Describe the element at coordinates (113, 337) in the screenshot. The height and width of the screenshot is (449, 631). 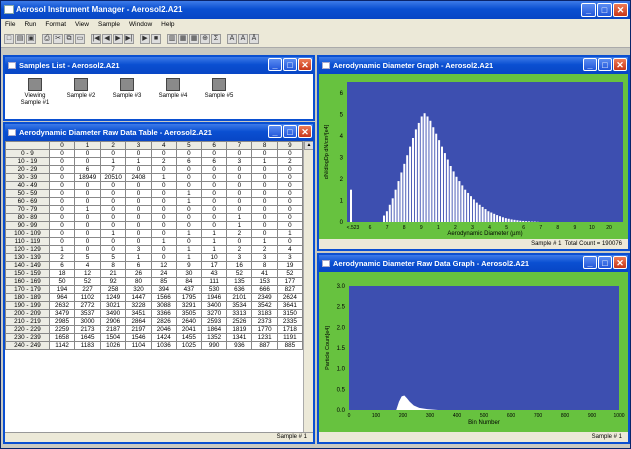
I see `table-cell: 1504` at that location.